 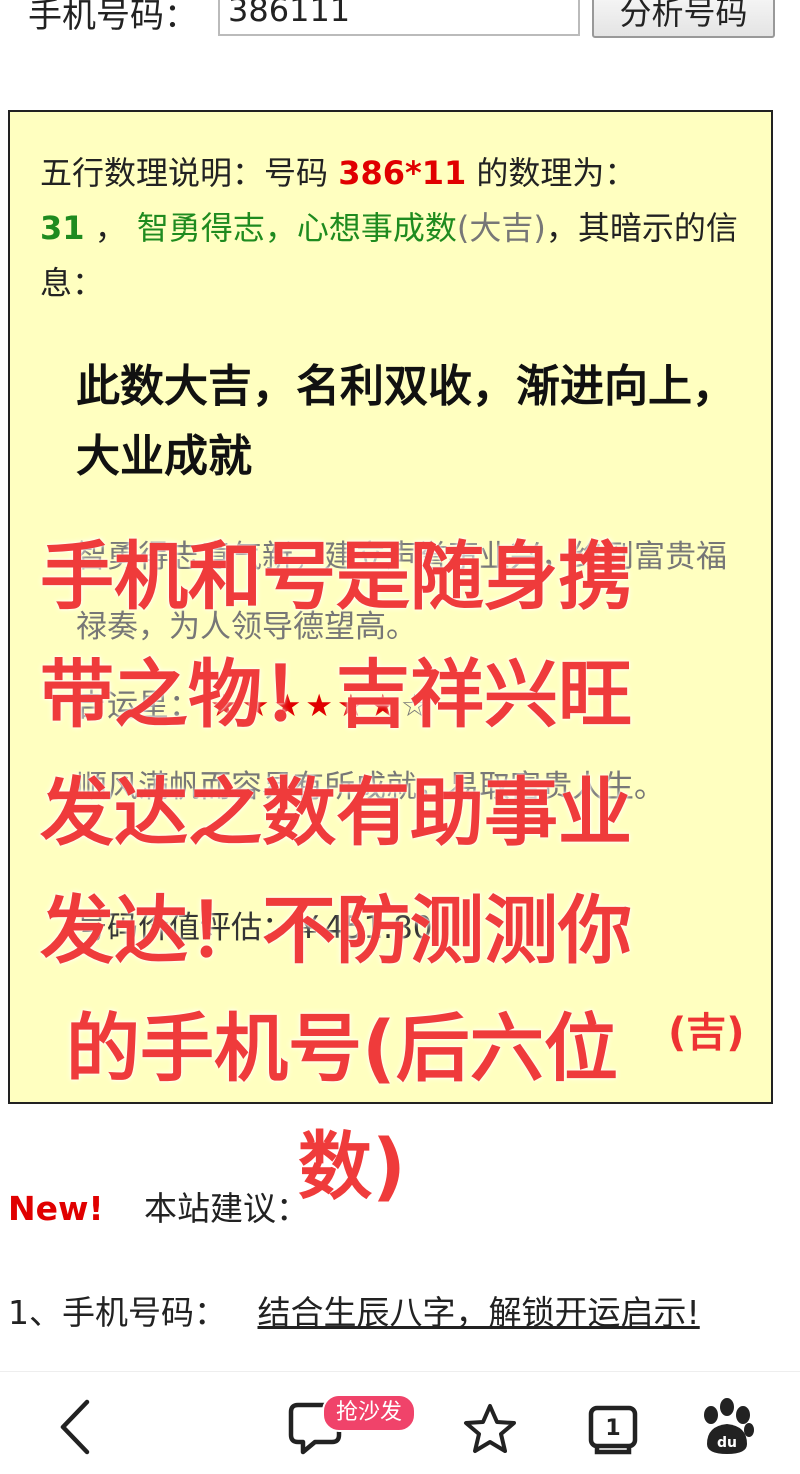 I want to click on suggest-heading: New! 本站建议：, so click(x=158, y=1206).